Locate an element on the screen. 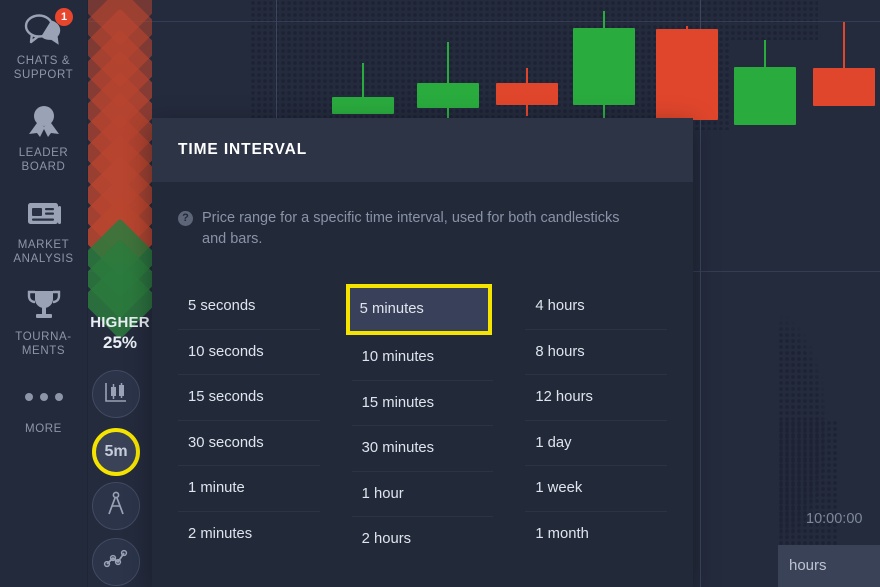 The width and height of the screenshot is (880, 587). bottom-dropdown-list: hours is located at coordinates (829, 566).